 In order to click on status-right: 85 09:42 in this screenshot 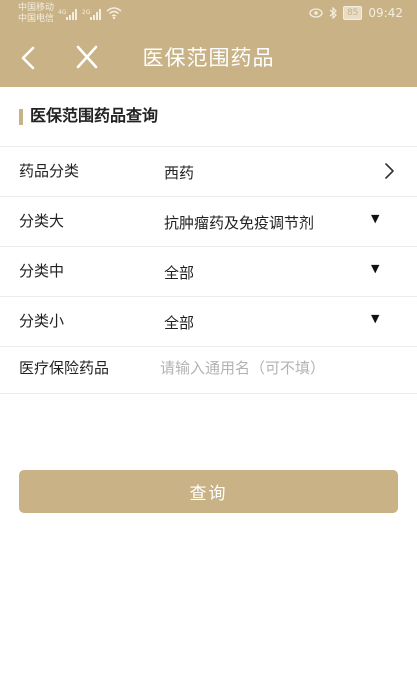, I will do `click(356, 13)`.